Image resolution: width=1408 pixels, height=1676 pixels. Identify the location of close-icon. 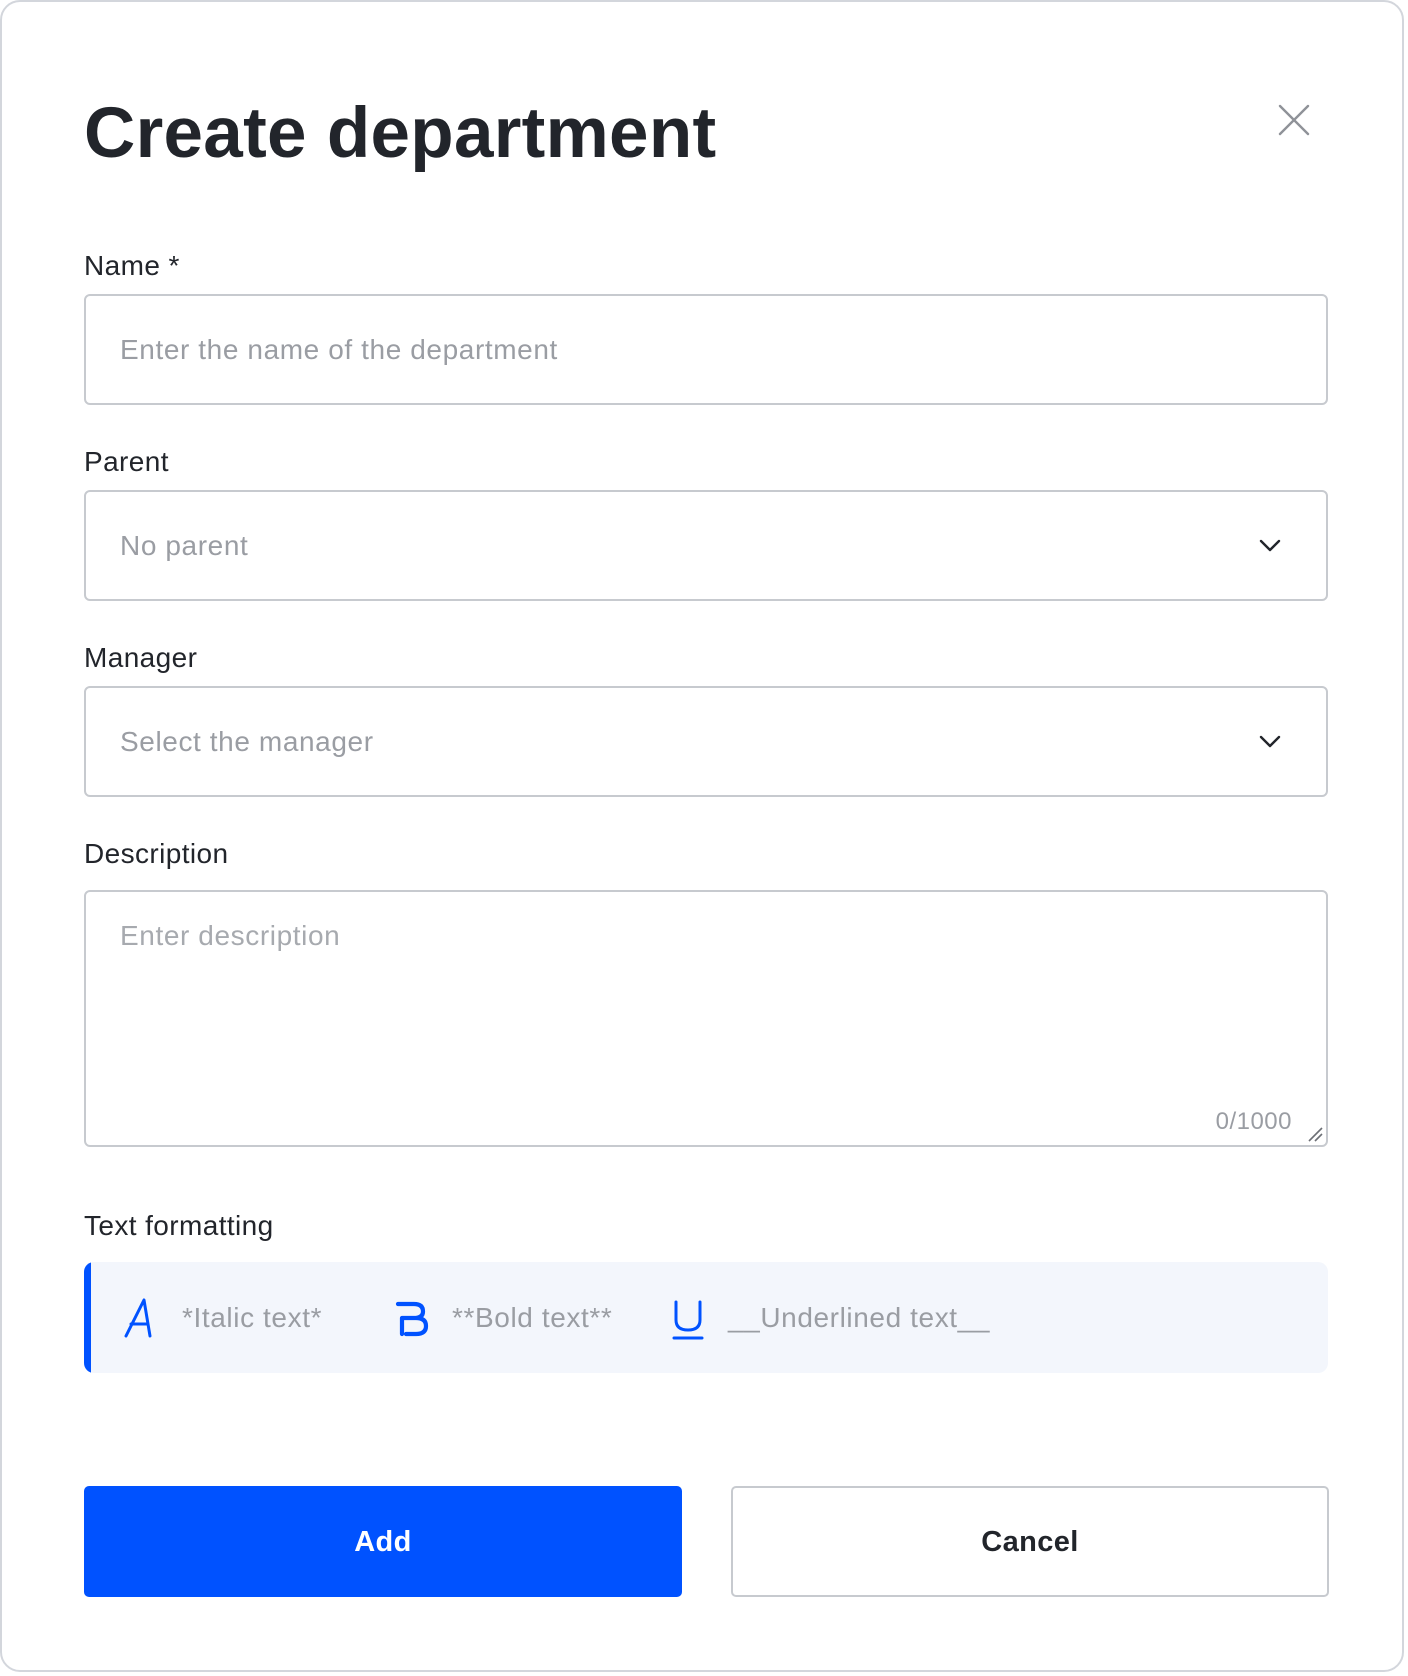
(1294, 120).